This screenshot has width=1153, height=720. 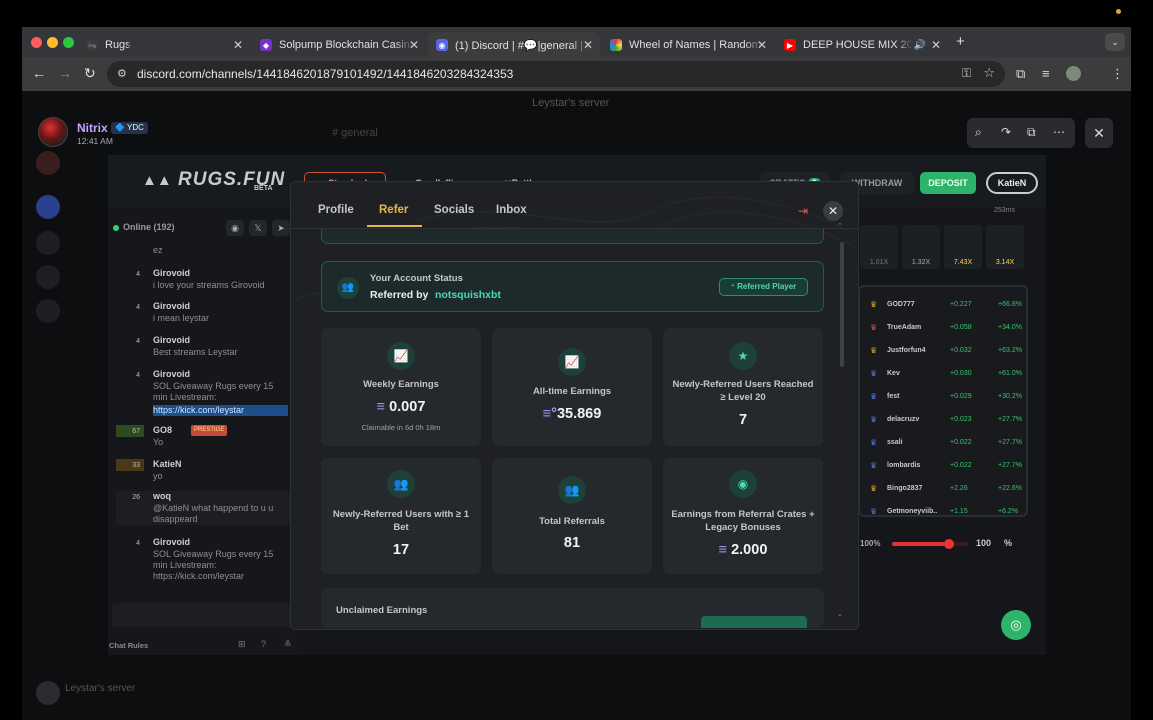 I want to click on tab-inbox: Inbox, so click(x=511, y=210).